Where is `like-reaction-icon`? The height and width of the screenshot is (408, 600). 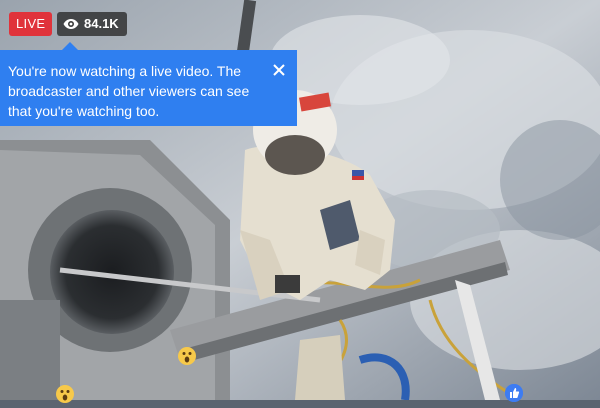 like-reaction-icon is located at coordinates (514, 393).